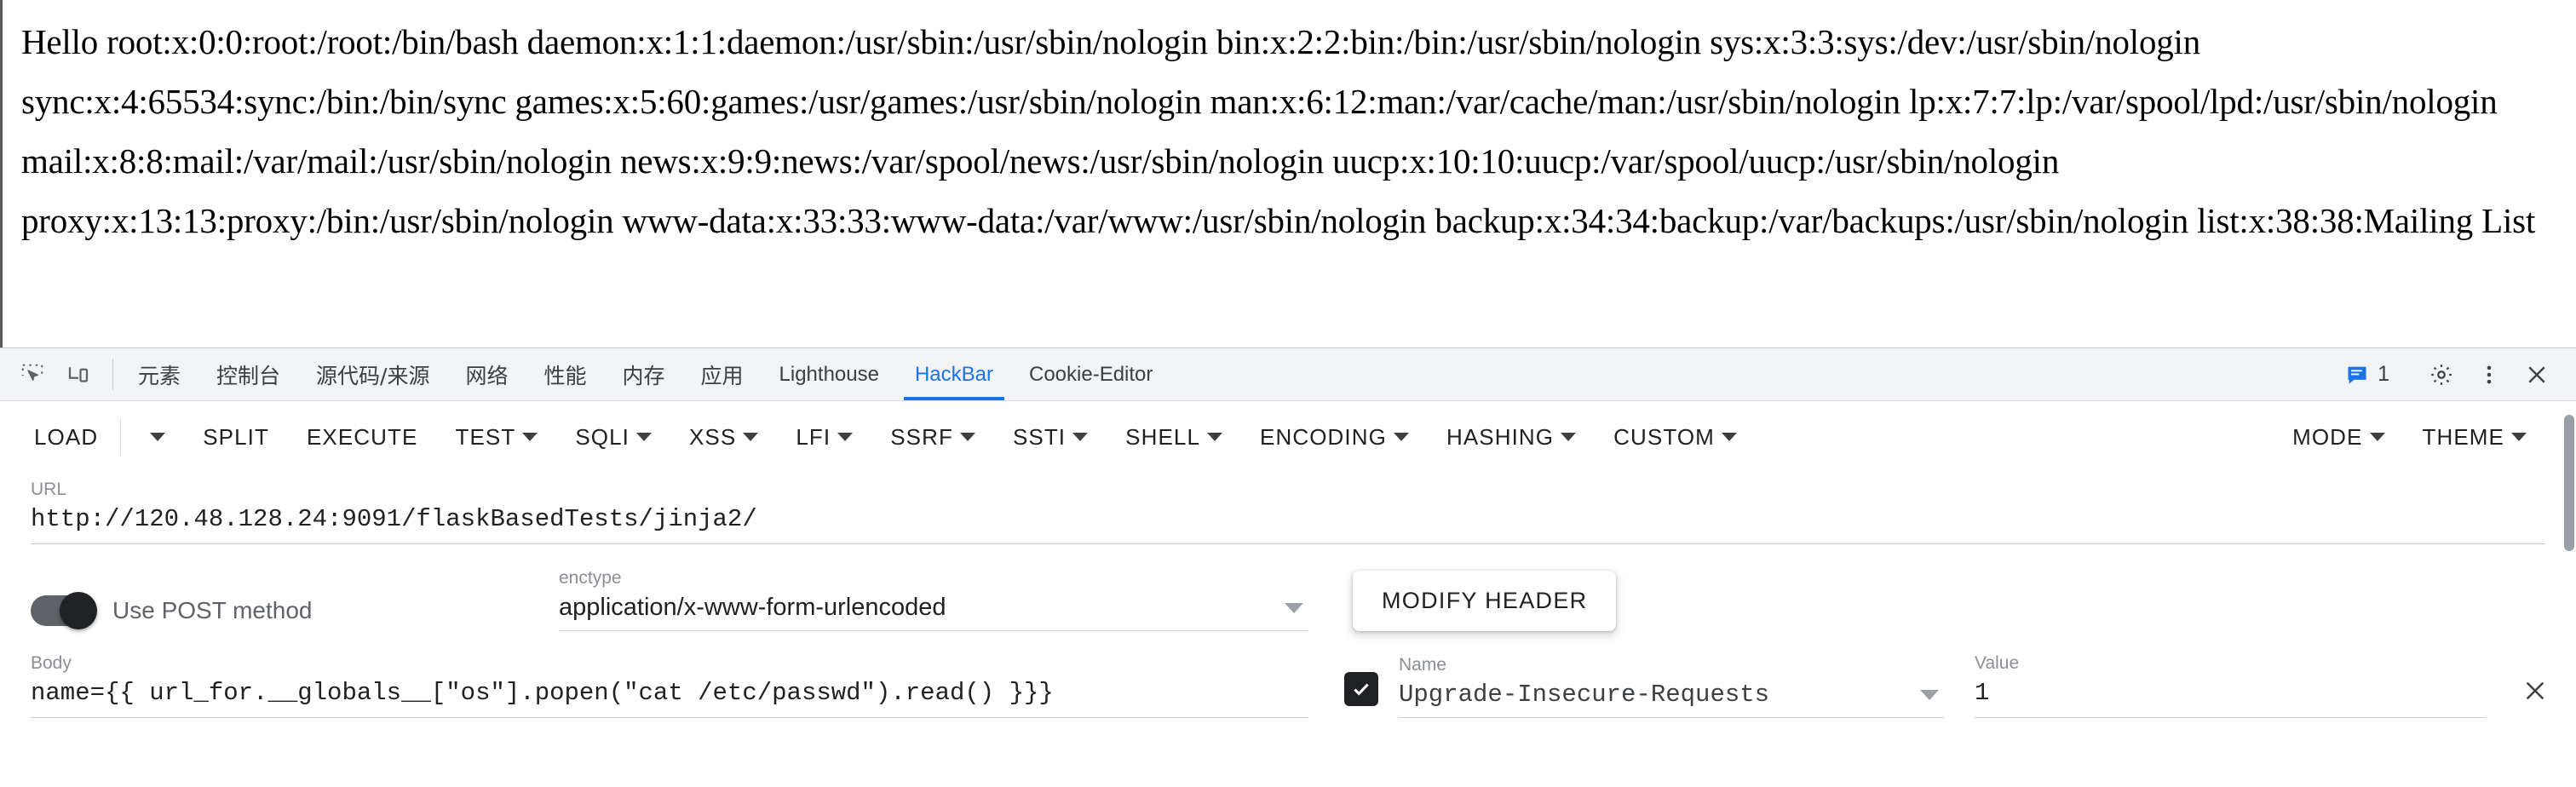  What do you see at coordinates (33, 375) in the screenshot?
I see `inspect-element-icon` at bounding box center [33, 375].